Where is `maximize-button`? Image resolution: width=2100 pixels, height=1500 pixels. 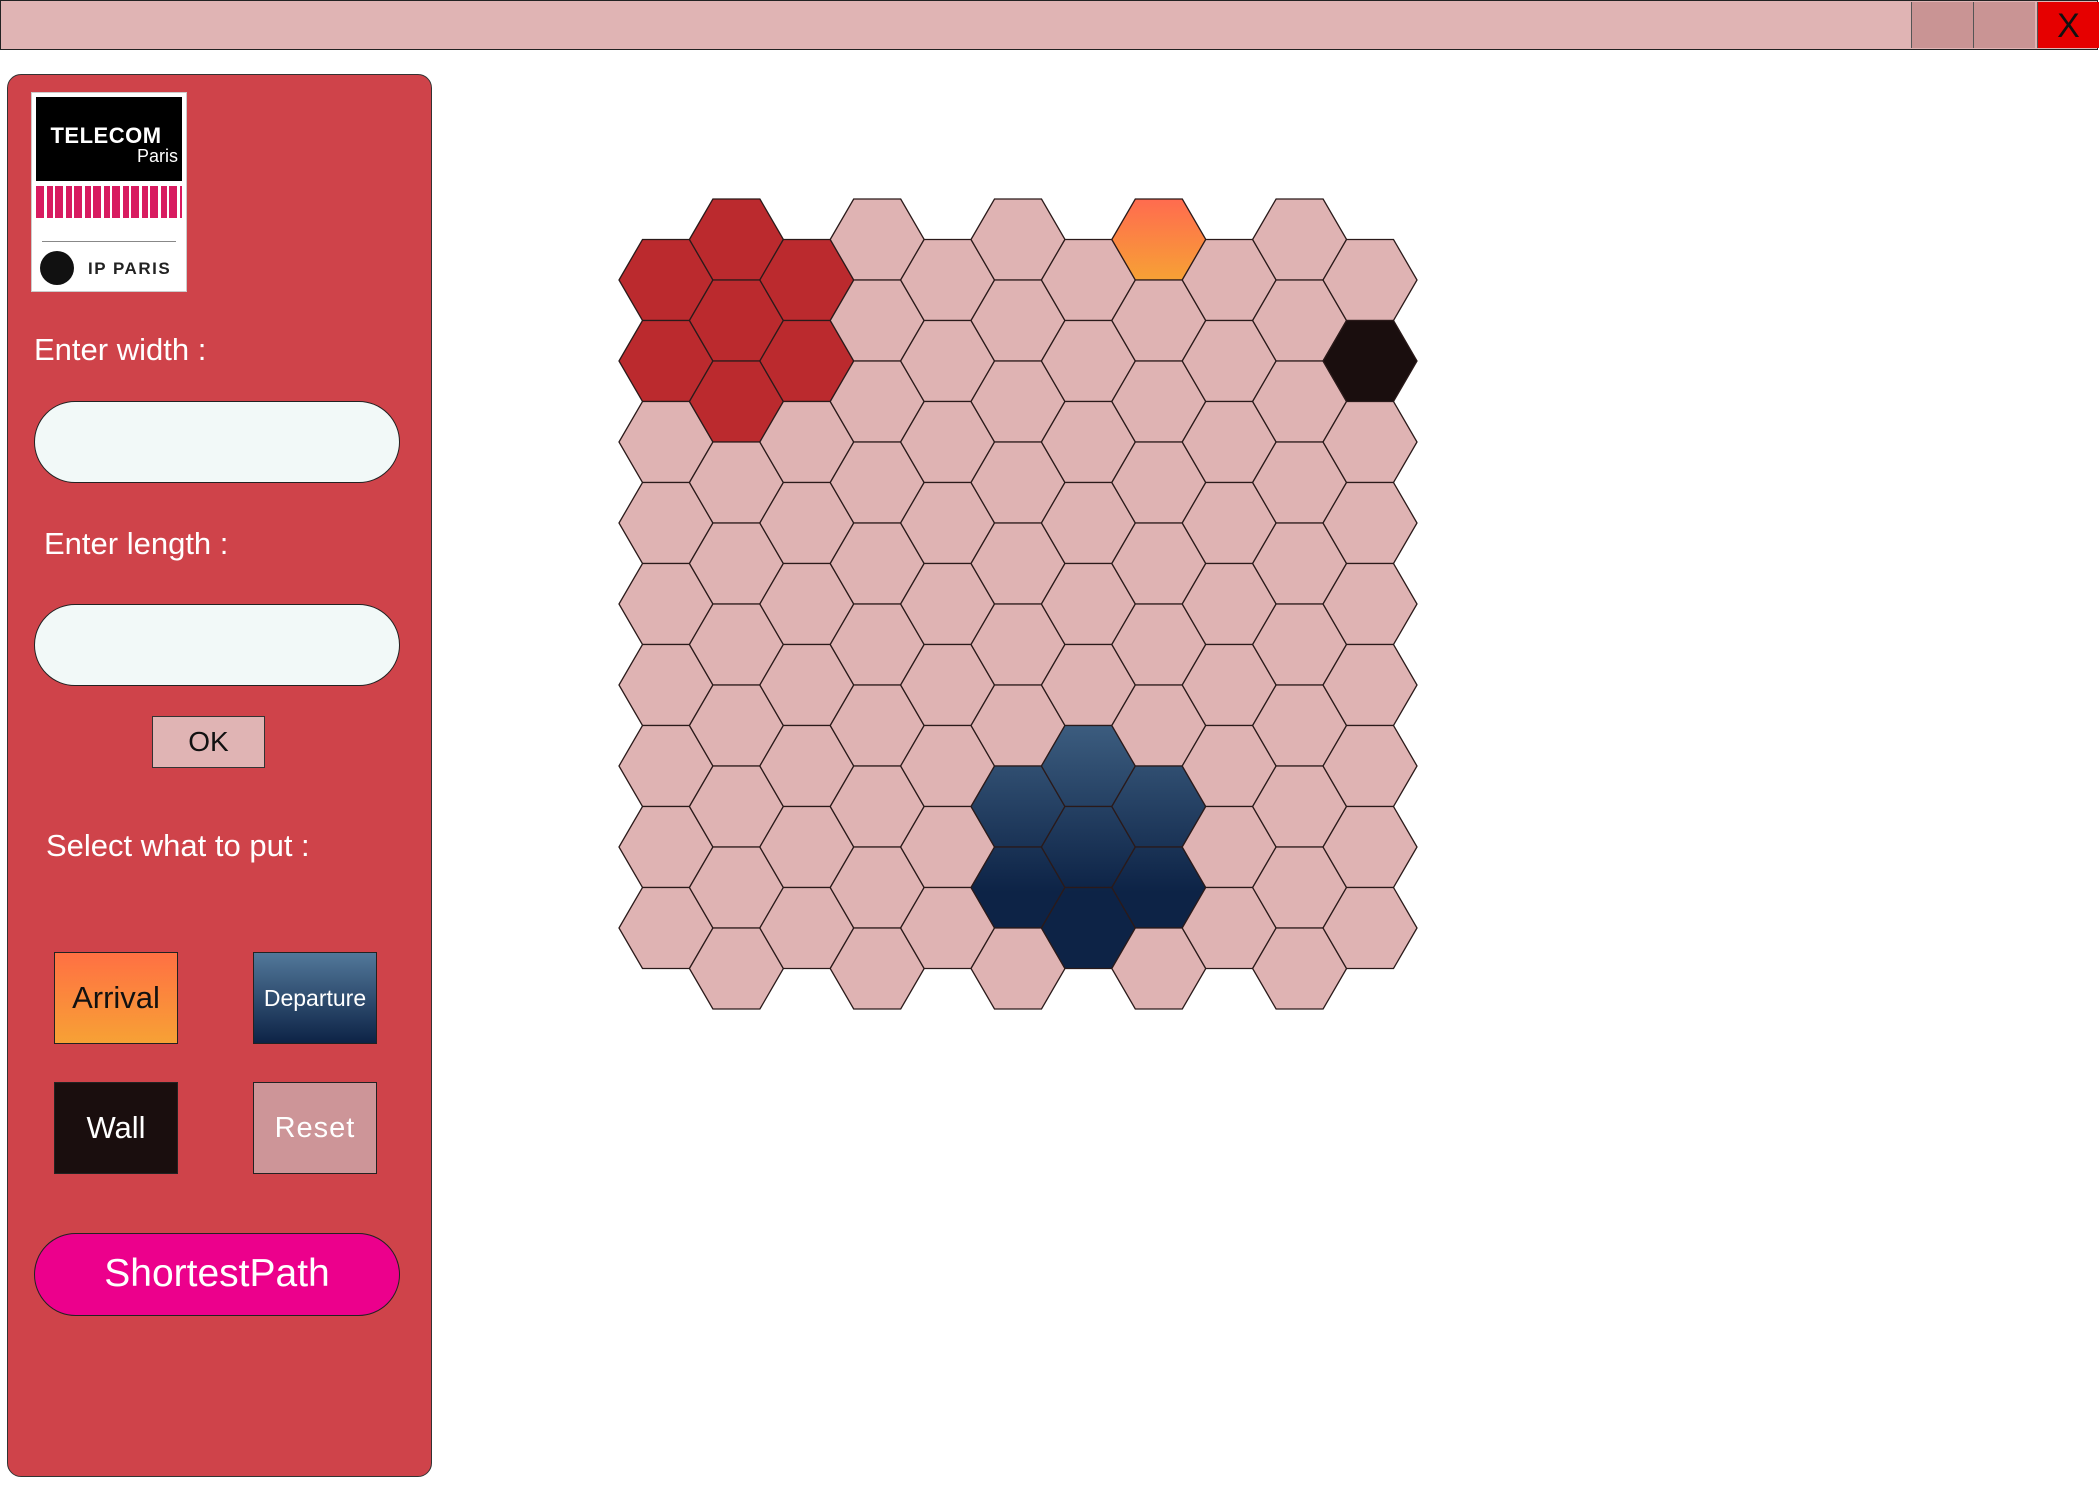
maximize-button is located at coordinates (2004, 25).